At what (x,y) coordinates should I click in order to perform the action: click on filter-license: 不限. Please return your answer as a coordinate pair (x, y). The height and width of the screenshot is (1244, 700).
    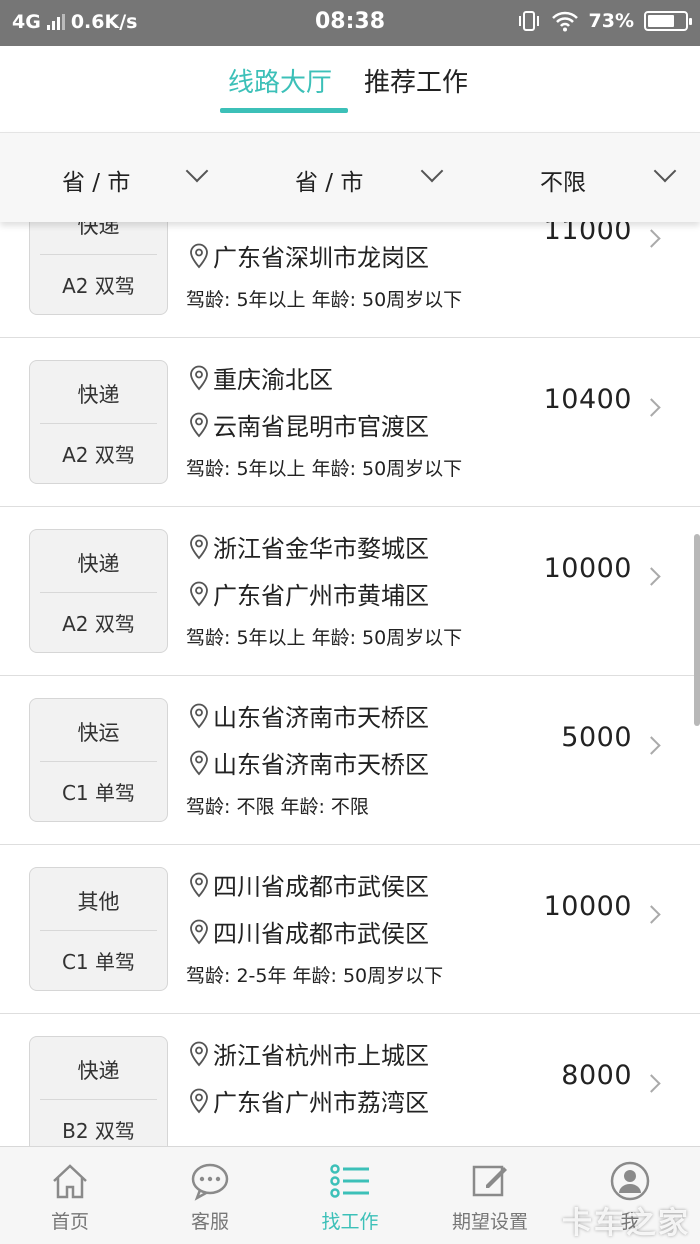
    Looking at the image, I should click on (583, 178).